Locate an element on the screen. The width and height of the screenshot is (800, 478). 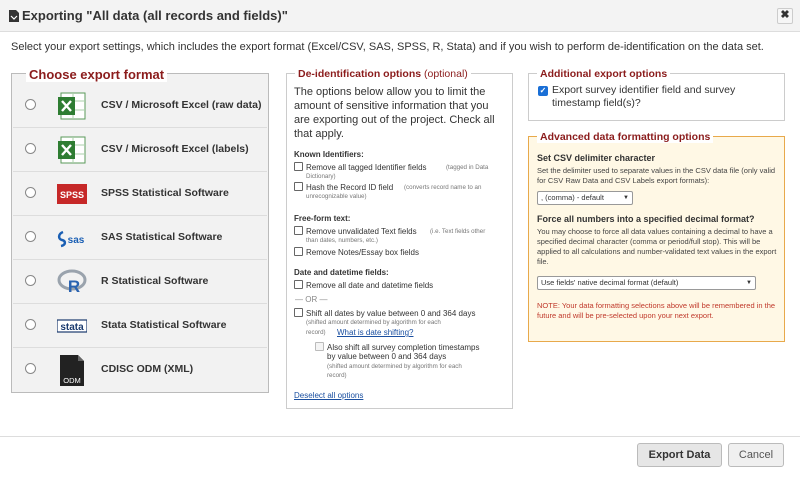
shift-survey-timestamps-label-2: by value between 0 and 364 days is located at coordinates (387, 356).